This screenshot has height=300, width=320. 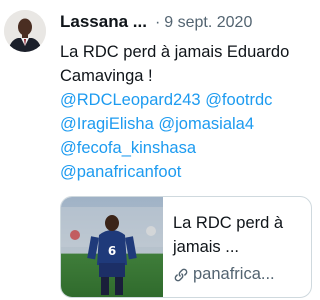 I want to click on mention-link: @RDCLeopard243, so click(x=130, y=100).